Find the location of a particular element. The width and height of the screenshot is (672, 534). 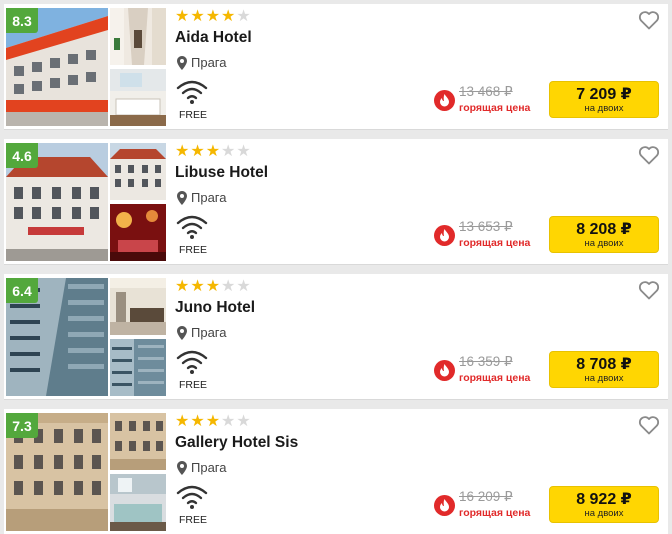

rating-score-badge: 6.4 is located at coordinates (22, 290).